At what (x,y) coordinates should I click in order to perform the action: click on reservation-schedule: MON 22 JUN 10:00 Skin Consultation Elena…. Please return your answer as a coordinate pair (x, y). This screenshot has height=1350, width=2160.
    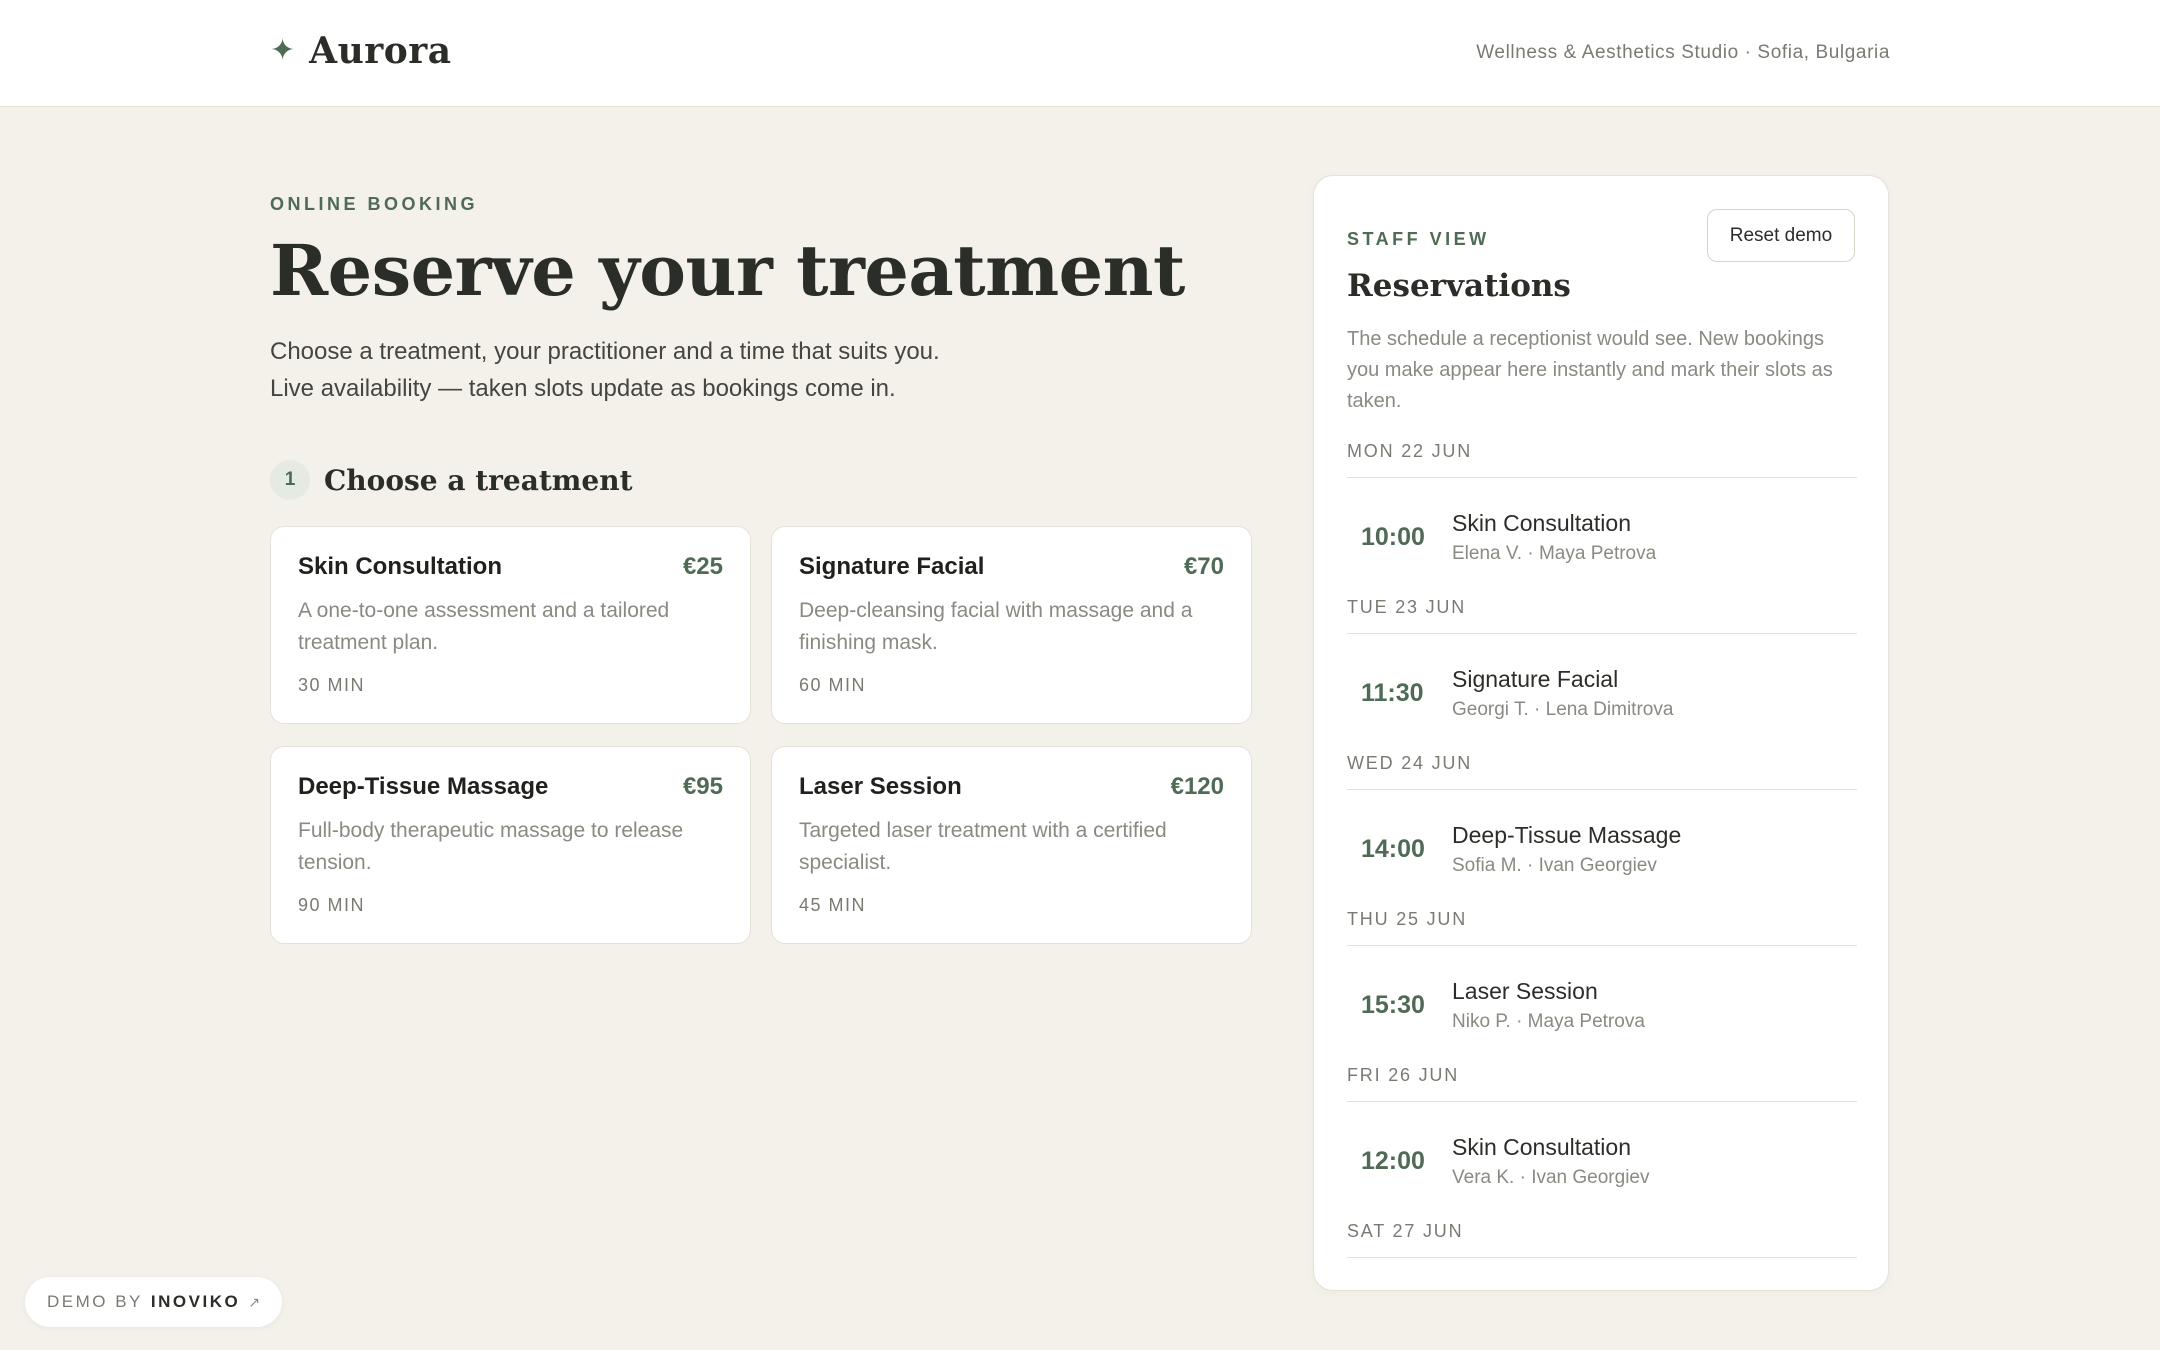
    Looking at the image, I should click on (1602, 849).